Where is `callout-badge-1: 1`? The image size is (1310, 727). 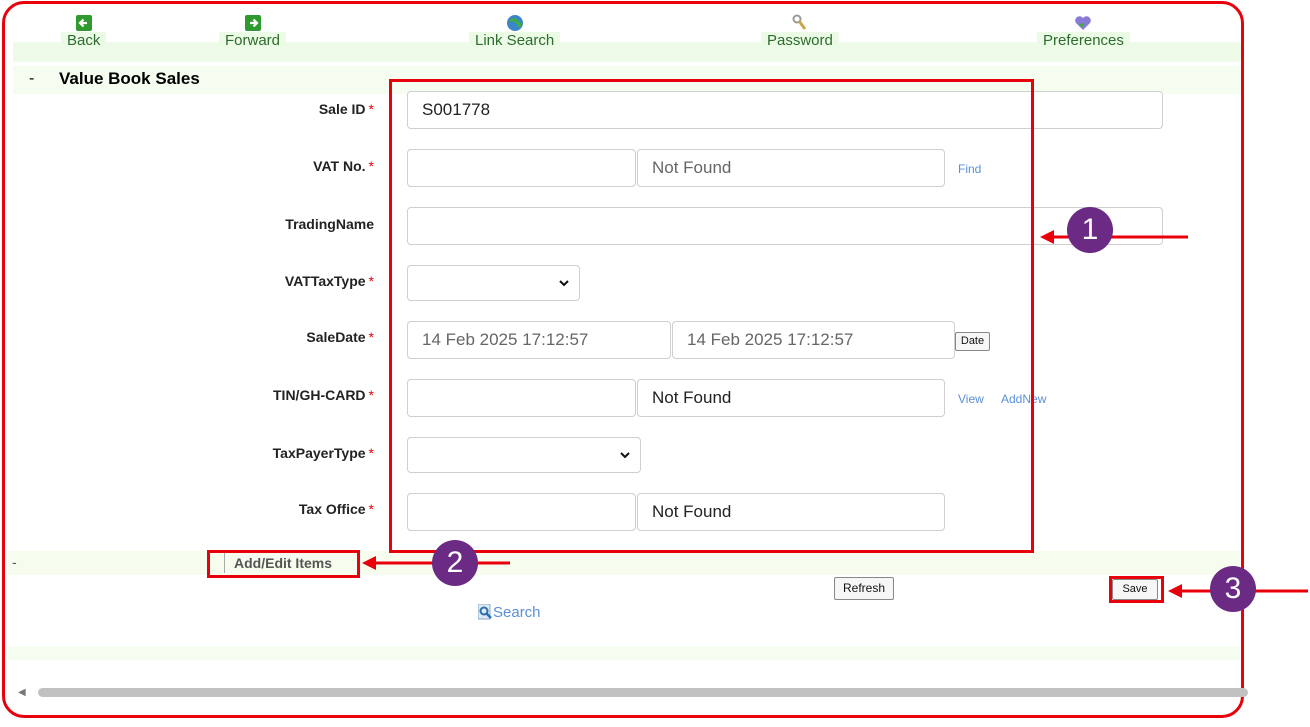 callout-badge-1: 1 is located at coordinates (1090, 230).